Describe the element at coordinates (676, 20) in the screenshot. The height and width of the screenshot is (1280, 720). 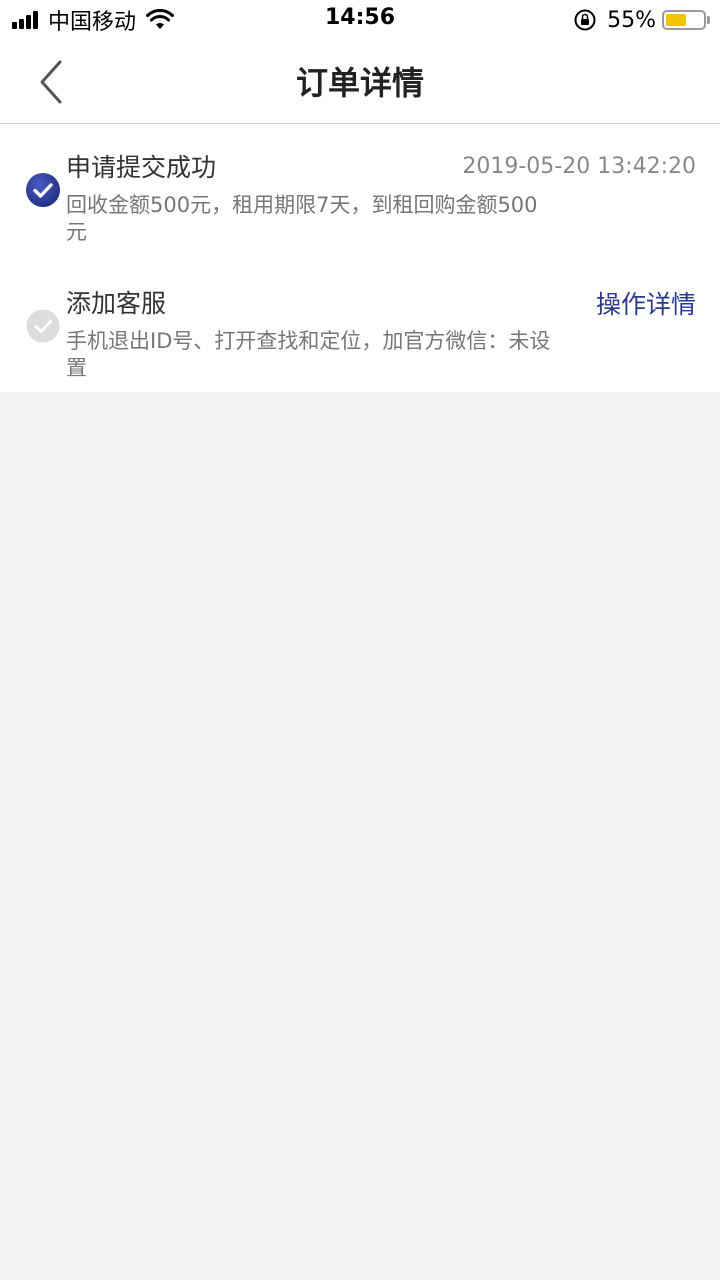
I see `battery-fill` at that location.